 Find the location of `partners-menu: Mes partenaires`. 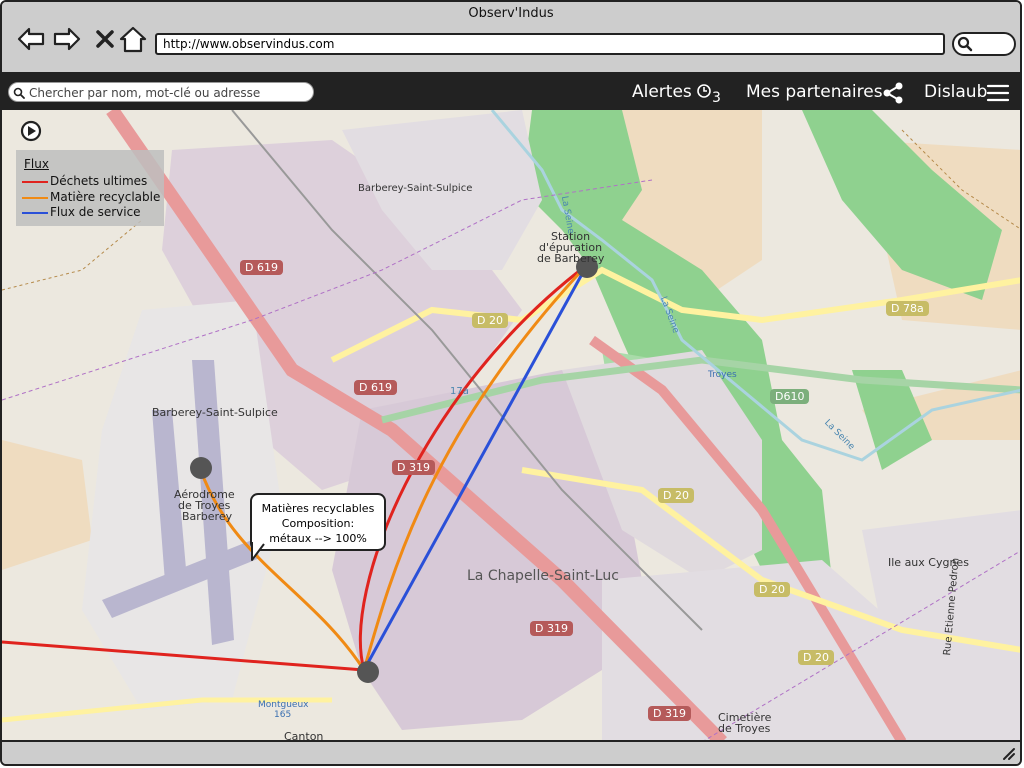

partners-menu: Mes partenaires is located at coordinates (824, 92).